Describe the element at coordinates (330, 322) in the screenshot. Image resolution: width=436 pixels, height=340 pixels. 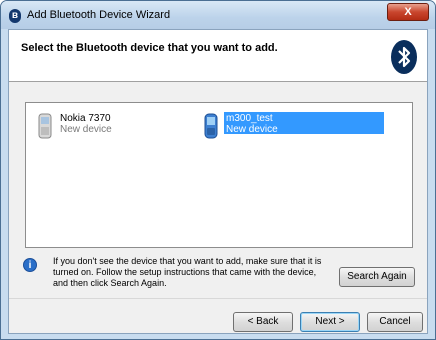
I see `next-button: Next >` at that location.